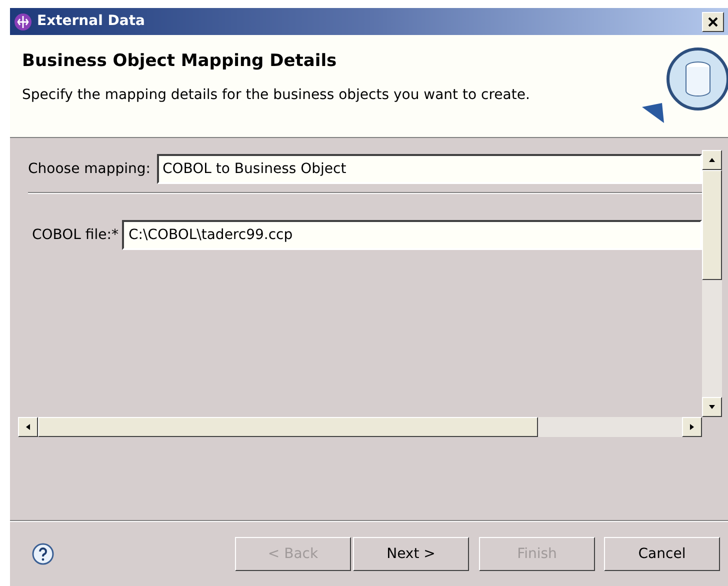 This screenshot has height=586, width=728. I want to click on file-field: C:\COBOL\taderc99.ccp, so click(412, 235).